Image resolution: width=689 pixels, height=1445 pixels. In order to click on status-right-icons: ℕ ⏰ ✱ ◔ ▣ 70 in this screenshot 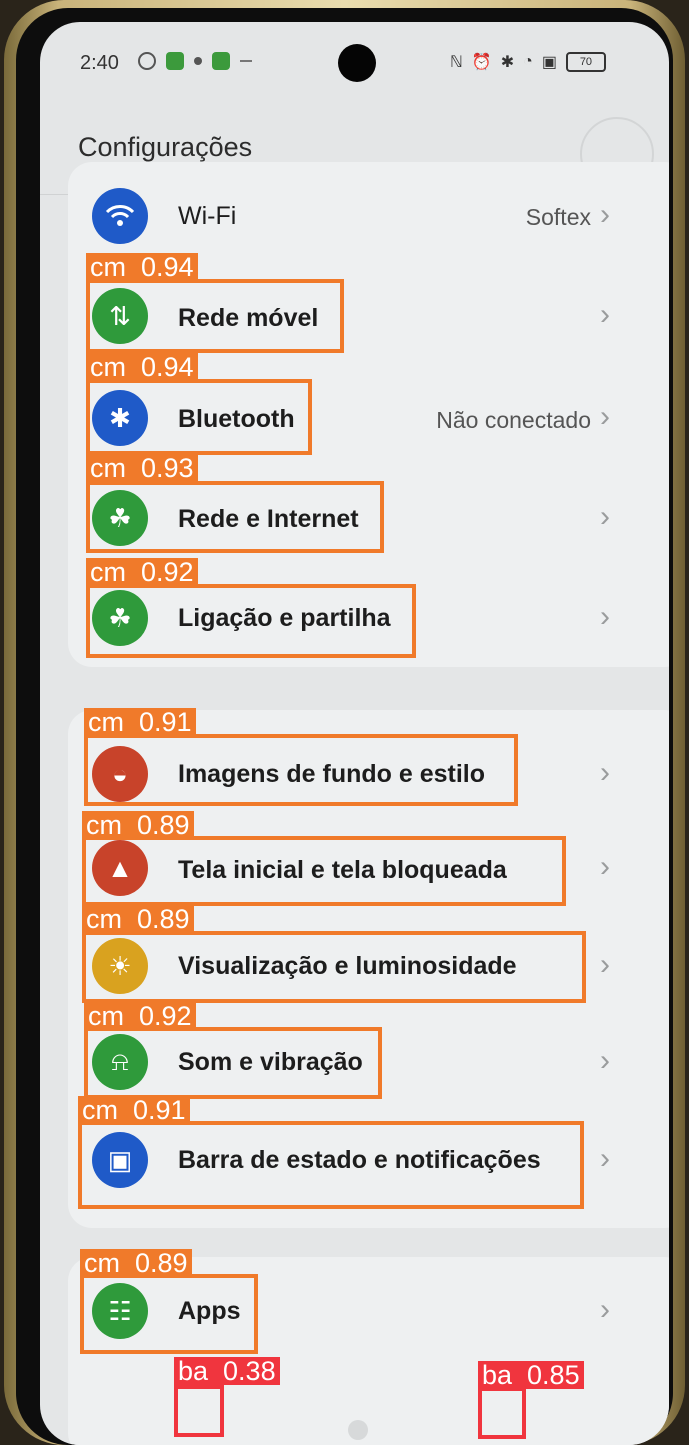, I will do `click(528, 62)`.